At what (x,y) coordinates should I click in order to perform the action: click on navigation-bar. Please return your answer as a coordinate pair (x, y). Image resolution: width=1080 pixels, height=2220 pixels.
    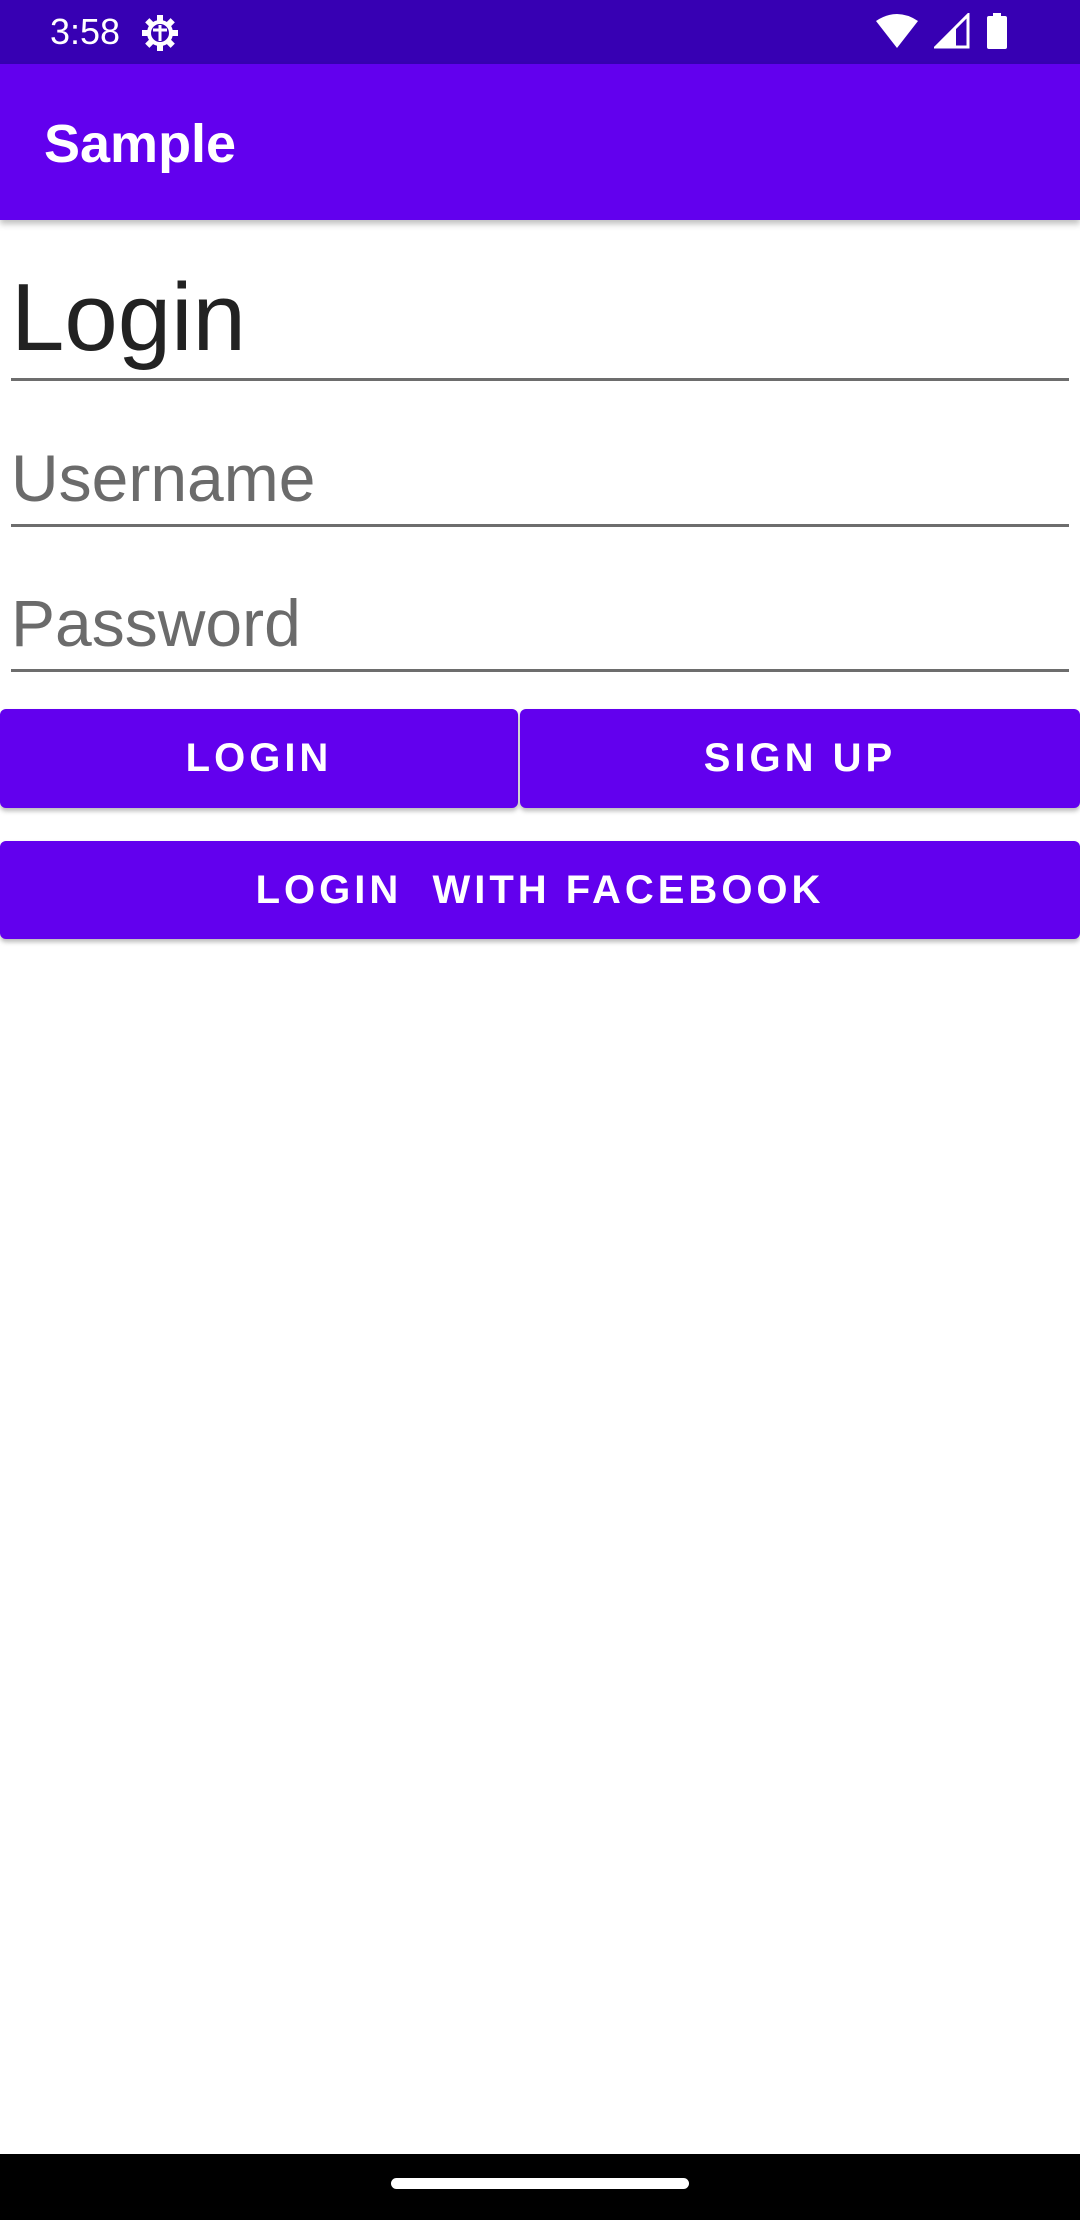
    Looking at the image, I should click on (540, 2187).